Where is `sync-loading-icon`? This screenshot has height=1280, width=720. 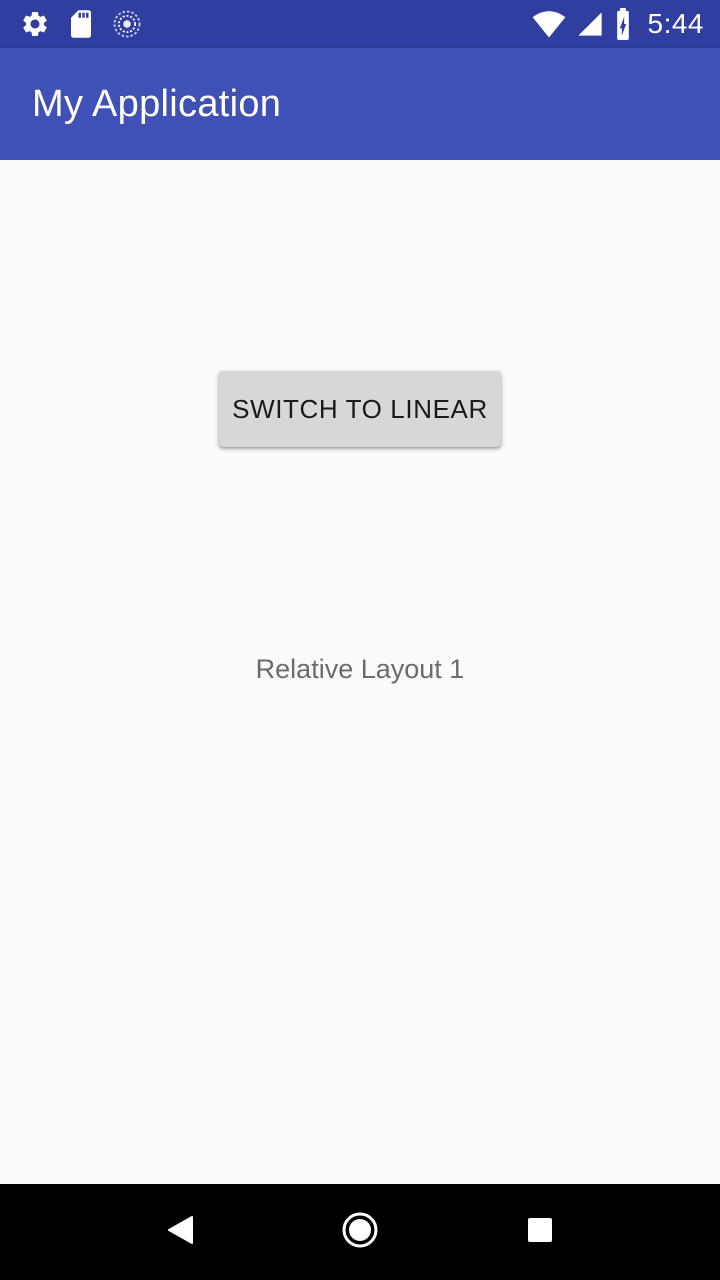 sync-loading-icon is located at coordinates (127, 24).